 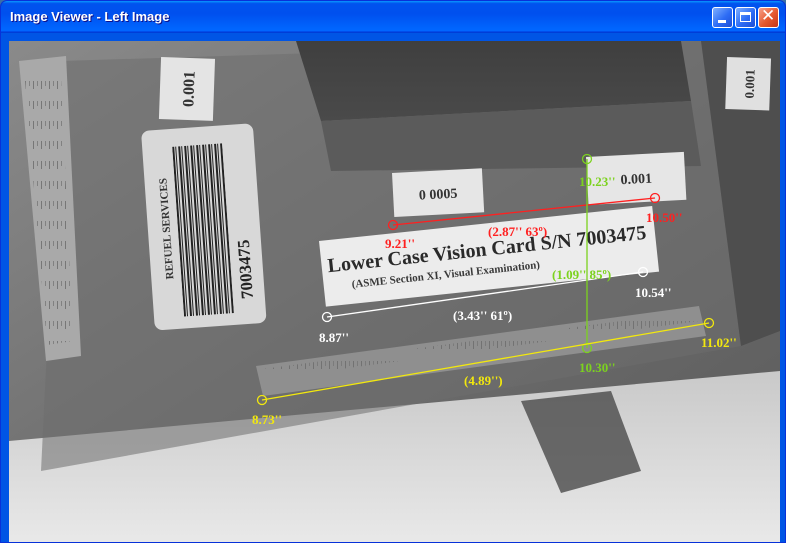 I want to click on close-icon: ✕, so click(x=768, y=16).